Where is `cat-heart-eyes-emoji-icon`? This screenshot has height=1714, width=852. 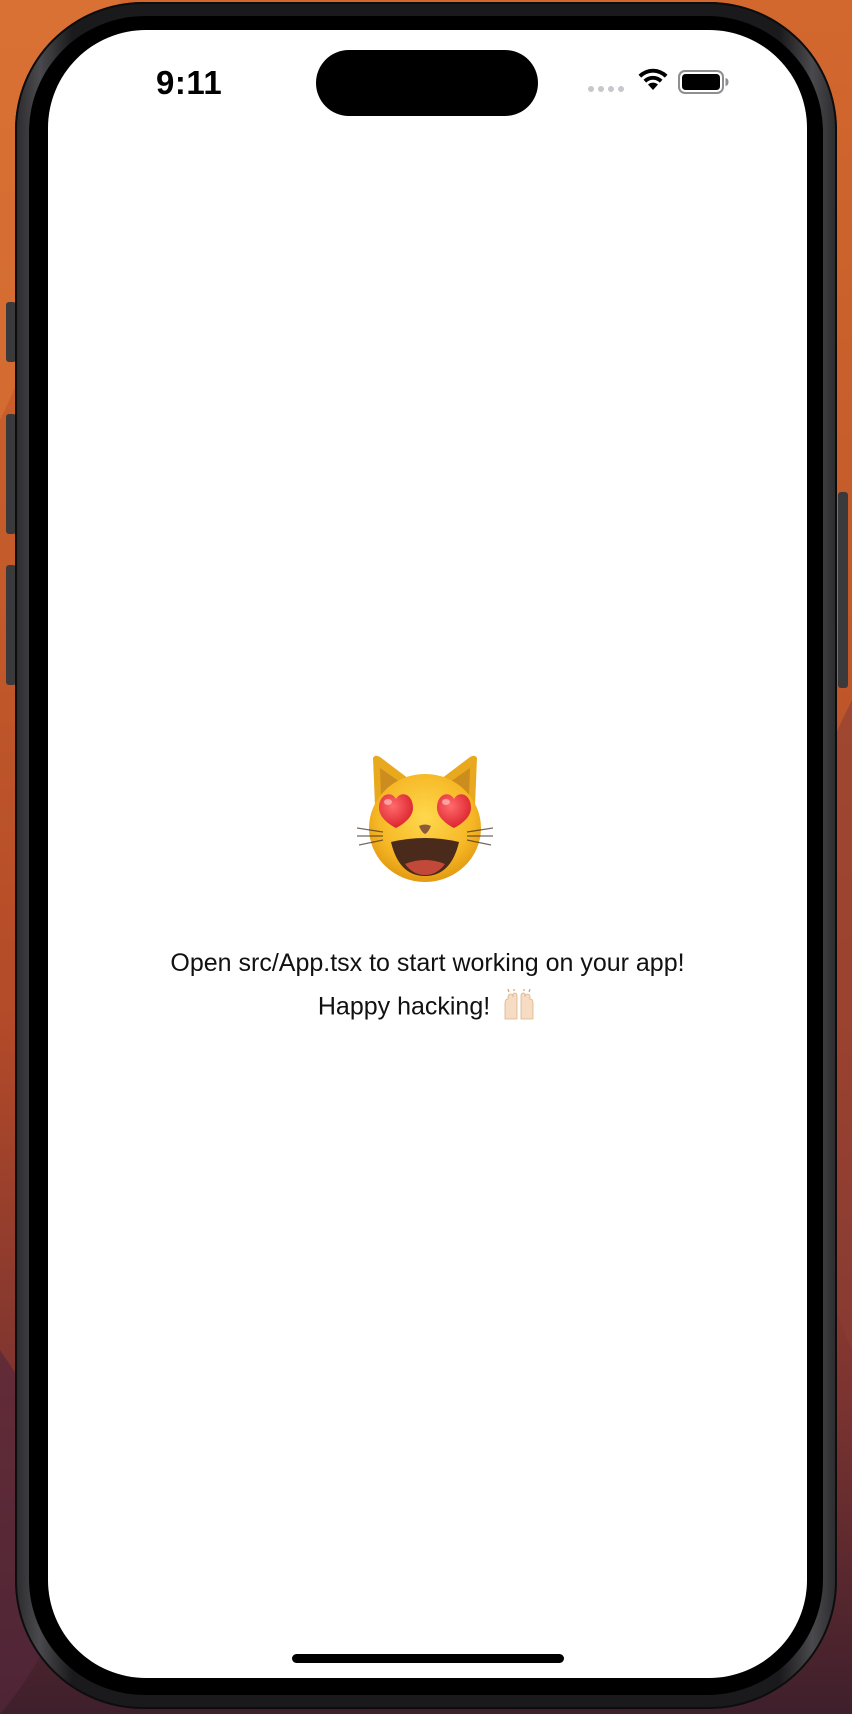 cat-heart-eyes-emoji-icon is located at coordinates (425, 818).